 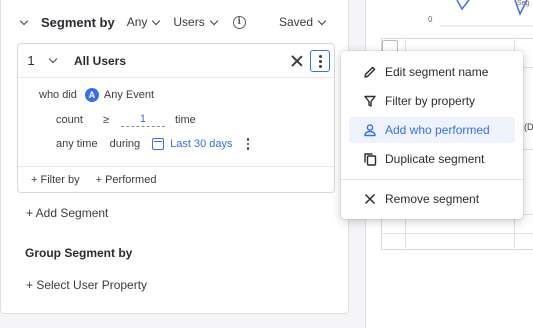 What do you see at coordinates (437, 72) in the screenshot?
I see `menu-item-label: Edit segment name` at bounding box center [437, 72].